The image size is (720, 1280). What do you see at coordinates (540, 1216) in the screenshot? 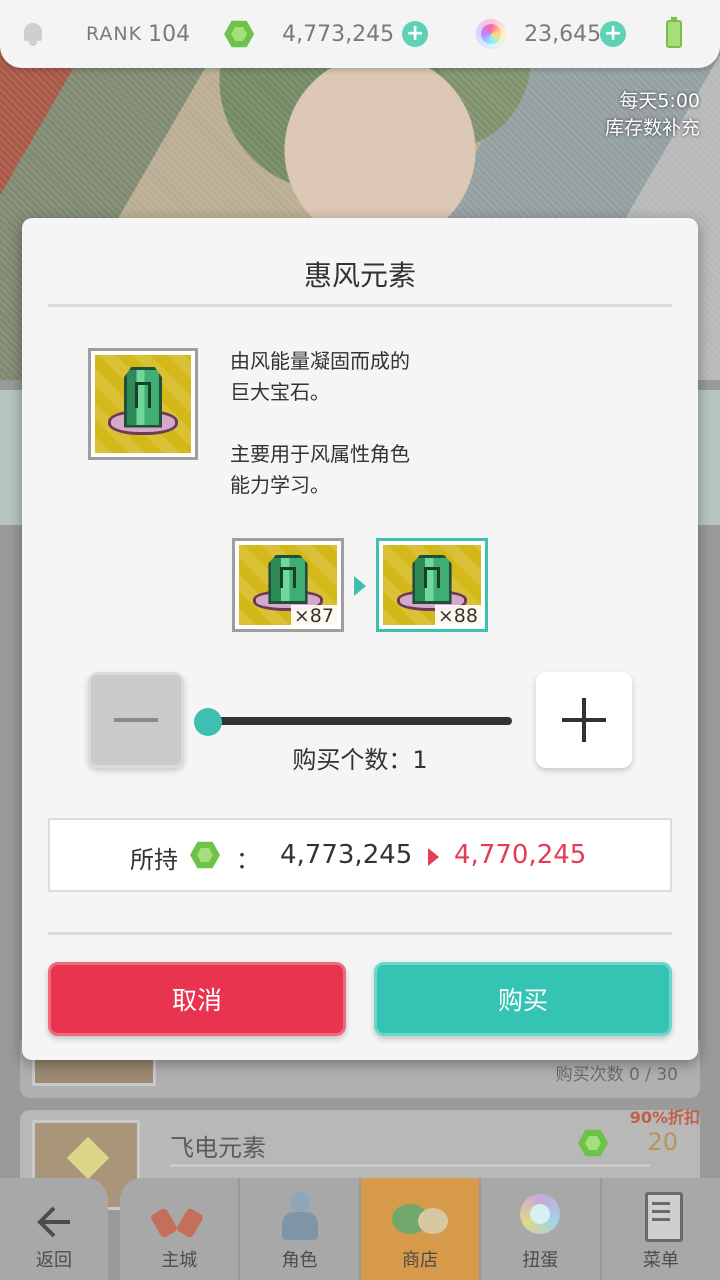
I see `gacha-icon` at bounding box center [540, 1216].